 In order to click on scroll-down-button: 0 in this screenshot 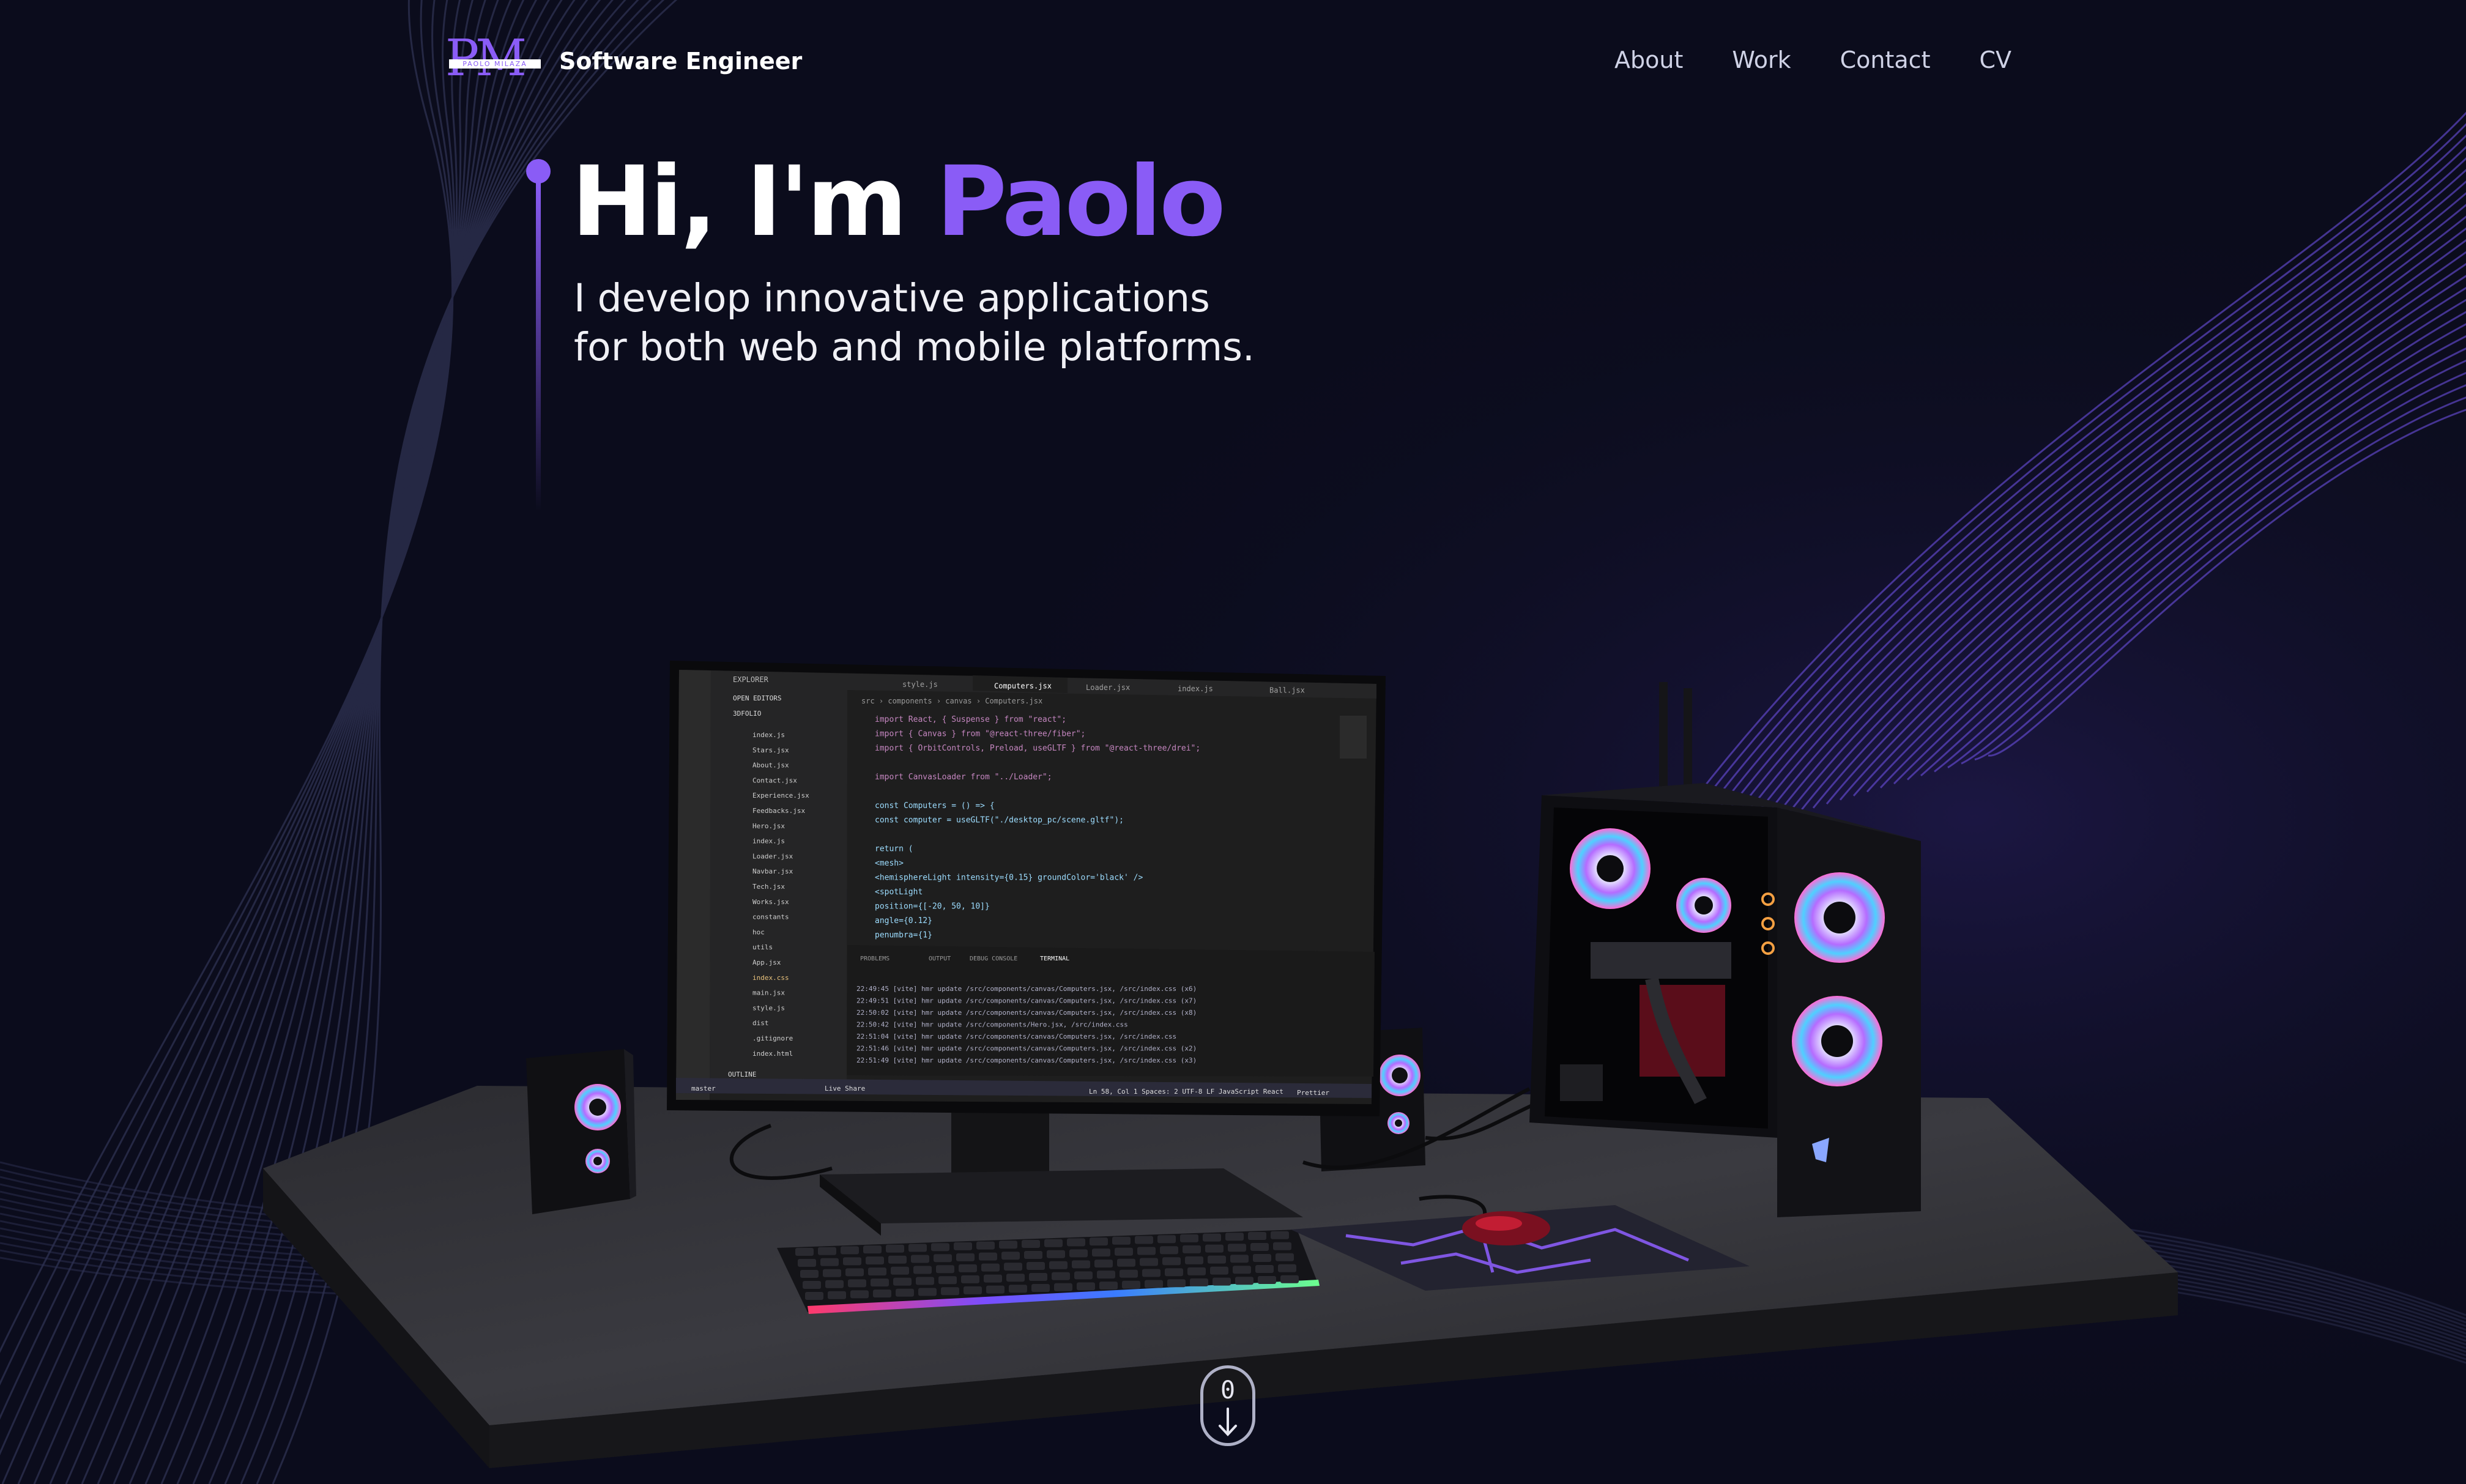, I will do `click(1227, 1405)`.